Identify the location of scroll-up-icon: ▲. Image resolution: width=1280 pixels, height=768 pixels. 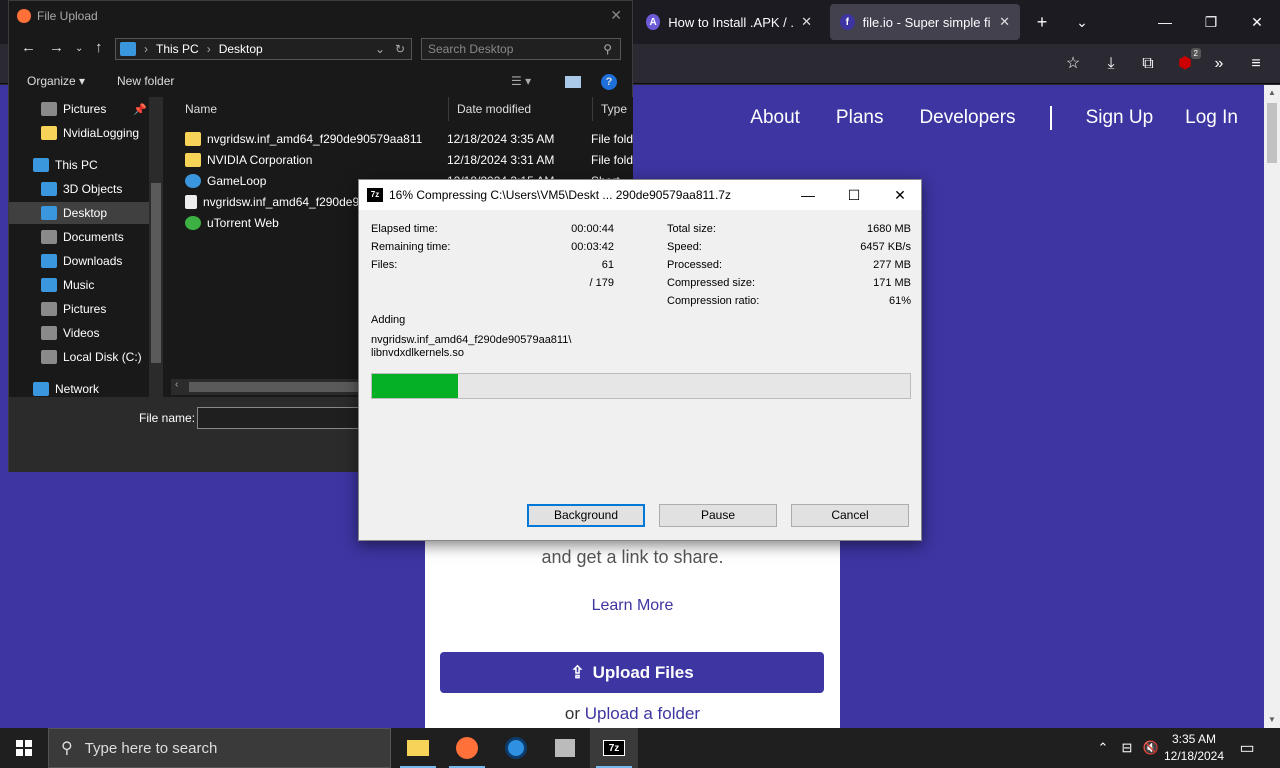
(1272, 93).